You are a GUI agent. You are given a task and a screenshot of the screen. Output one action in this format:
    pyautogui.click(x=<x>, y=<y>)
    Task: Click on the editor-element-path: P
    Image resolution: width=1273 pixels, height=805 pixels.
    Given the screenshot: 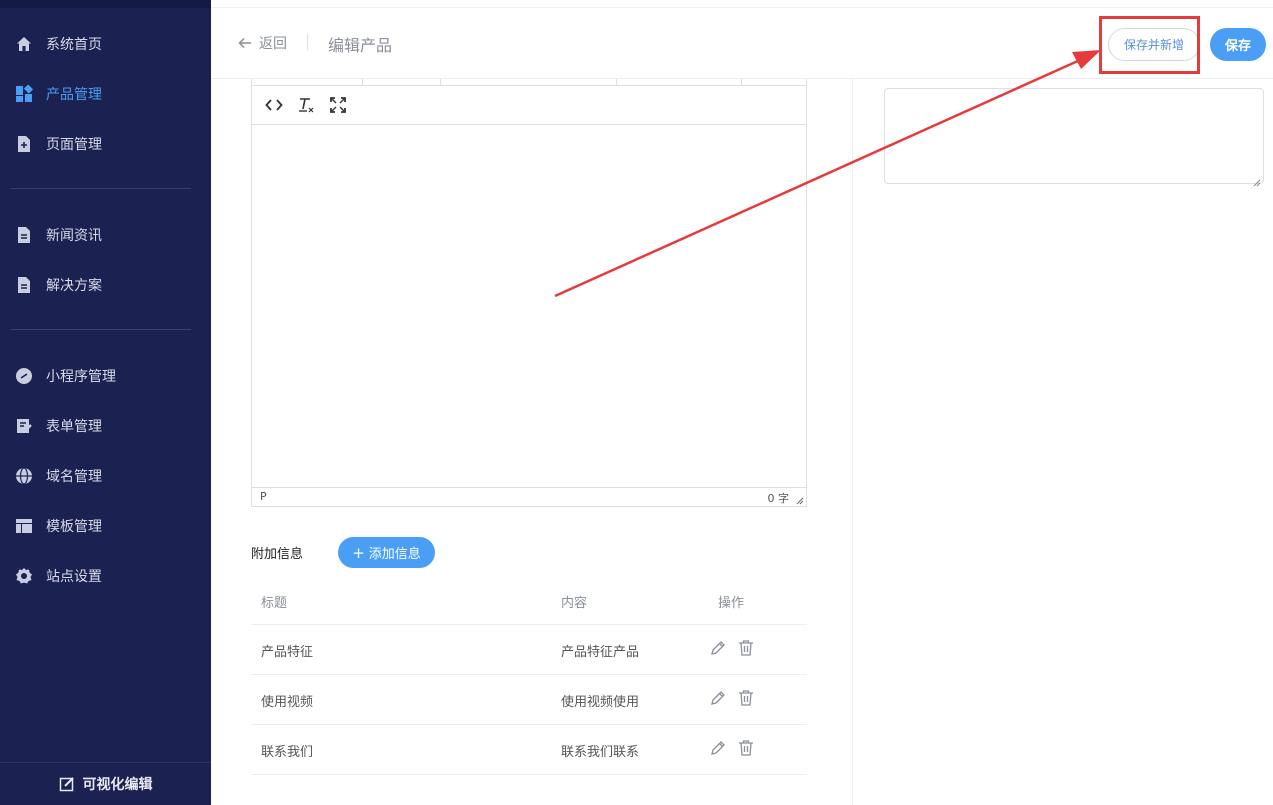 What is the action you would take?
    pyautogui.click(x=263, y=496)
    